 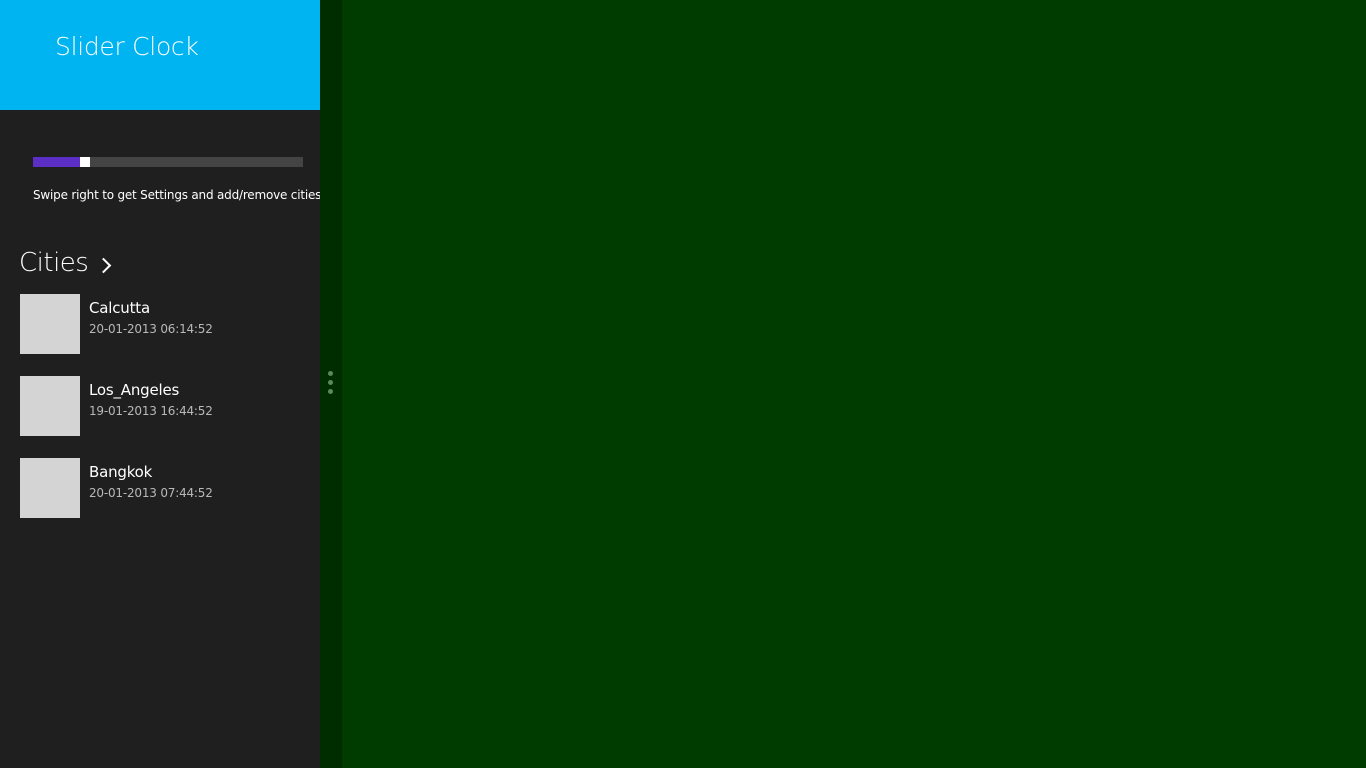 I want to click on city-time: 19-01-2013 16:44:52, so click(x=151, y=411).